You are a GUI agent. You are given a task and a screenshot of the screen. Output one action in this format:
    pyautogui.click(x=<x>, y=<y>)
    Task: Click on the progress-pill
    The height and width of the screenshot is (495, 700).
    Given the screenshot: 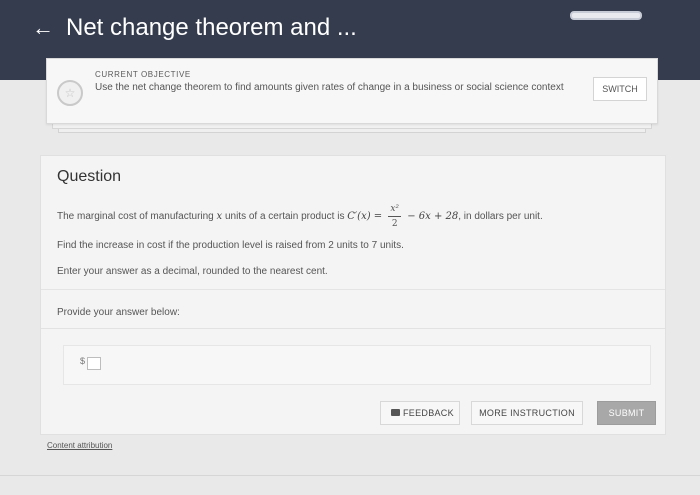 What is the action you would take?
    pyautogui.click(x=606, y=15)
    